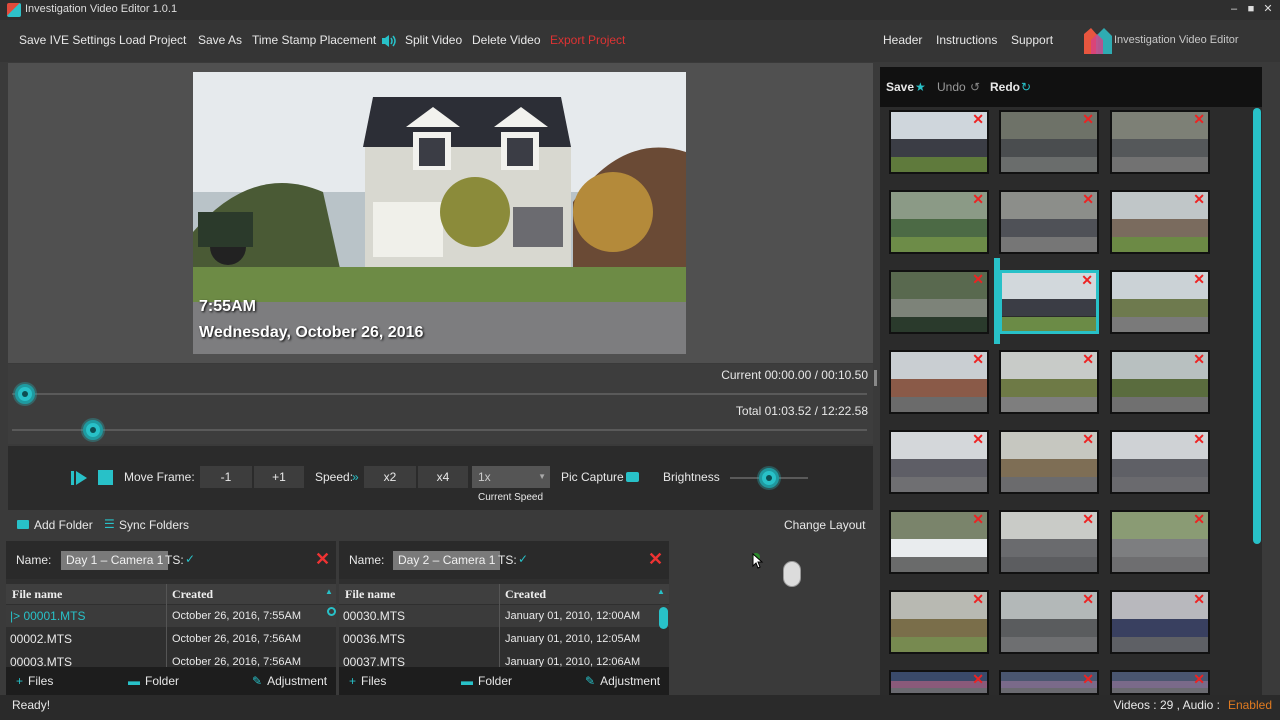 This screenshot has width=1280, height=720. Describe the element at coordinates (115, 560) in the screenshot. I see `panel-name-input: Day 1 – Camera 1` at that location.